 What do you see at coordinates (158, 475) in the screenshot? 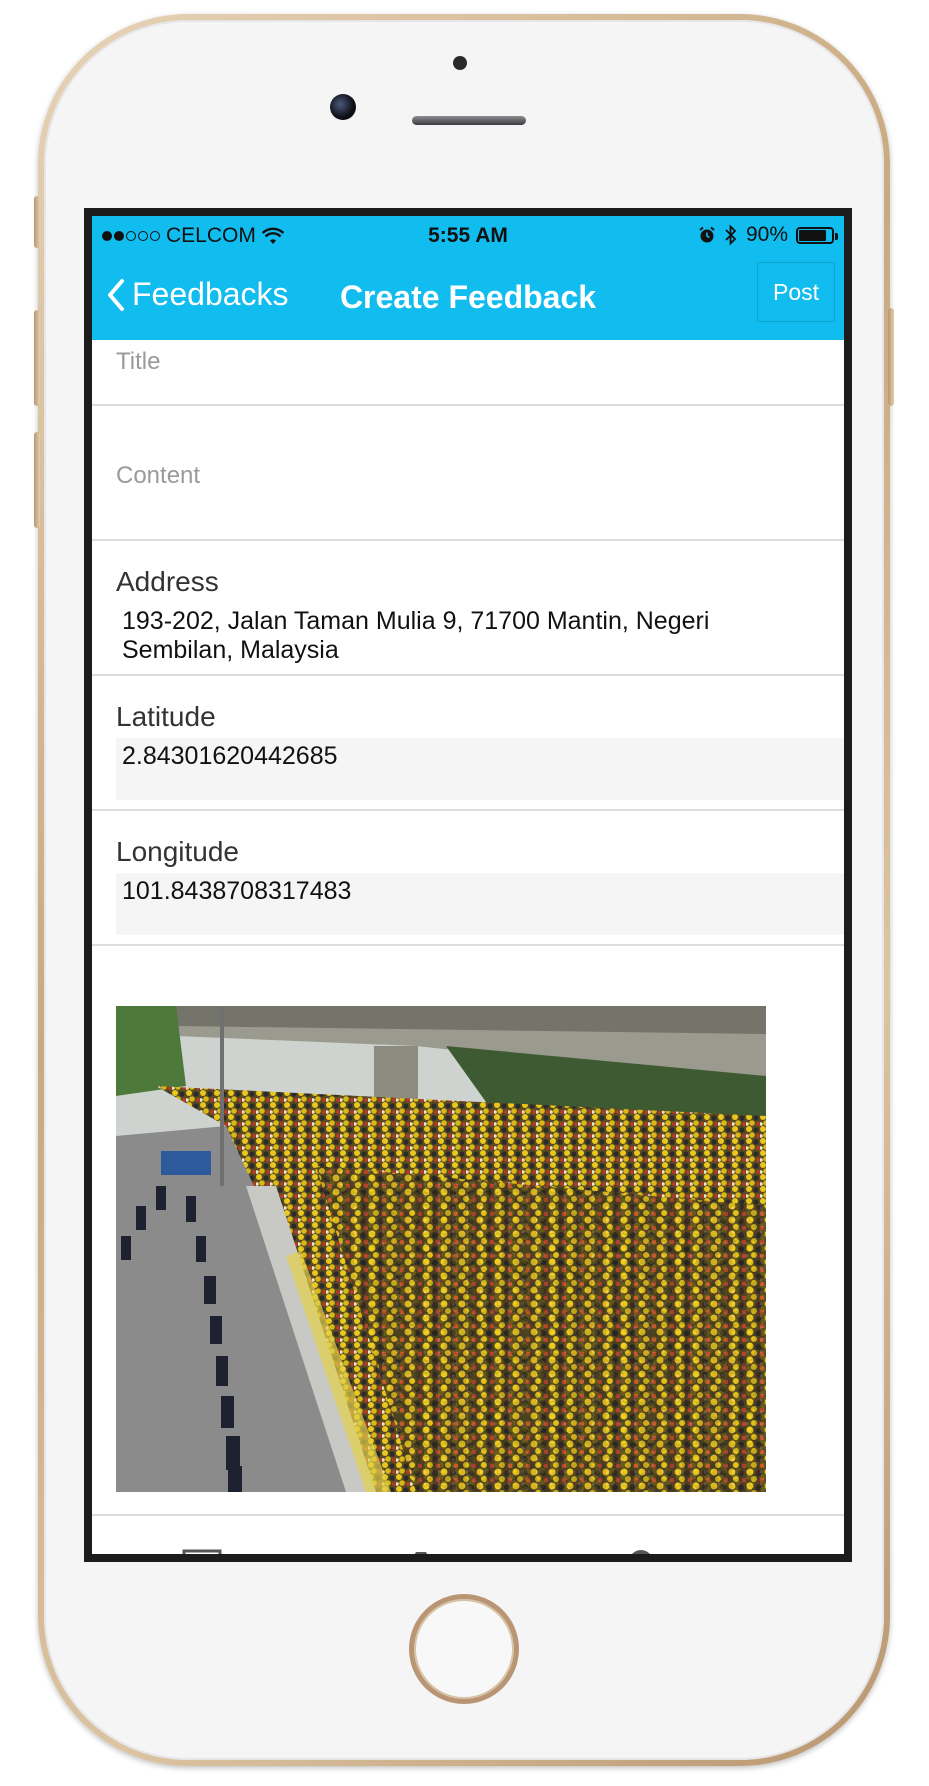
I see `content-placeholder: Content` at bounding box center [158, 475].